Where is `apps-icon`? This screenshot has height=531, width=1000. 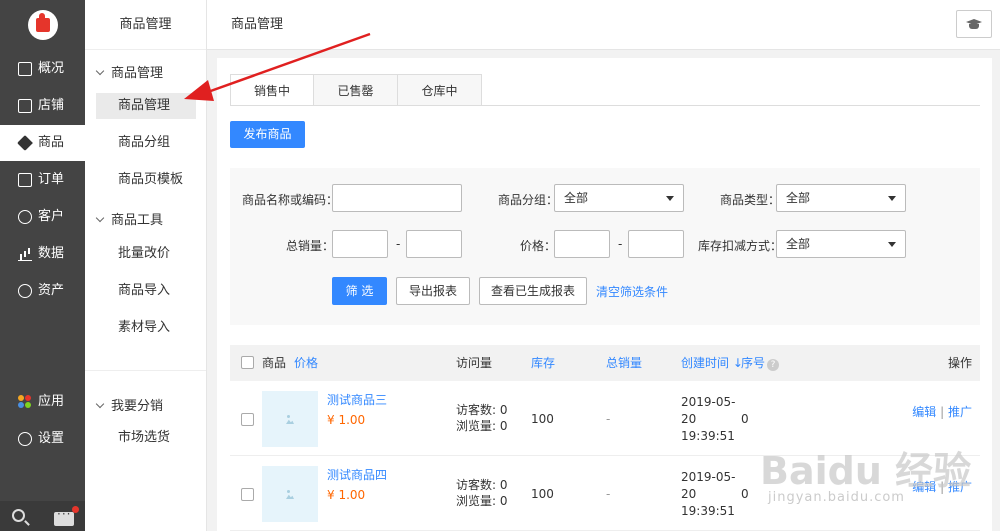
apps-icon is located at coordinates (25, 402).